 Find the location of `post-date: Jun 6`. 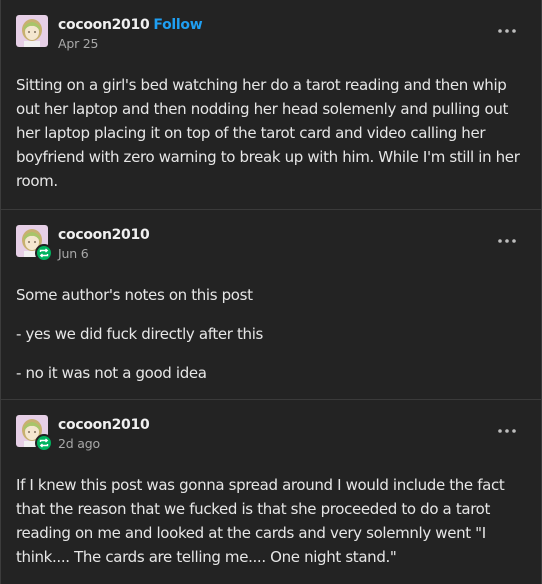

post-date: Jun 6 is located at coordinates (103, 254).